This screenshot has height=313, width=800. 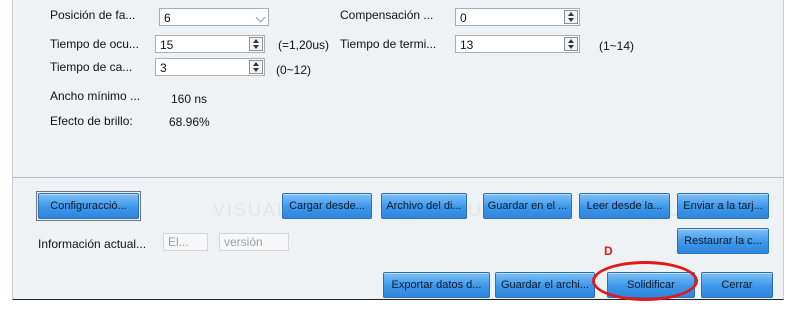 What do you see at coordinates (91, 121) in the screenshot?
I see `brightness-effect-label: Efecto de brillo:` at bounding box center [91, 121].